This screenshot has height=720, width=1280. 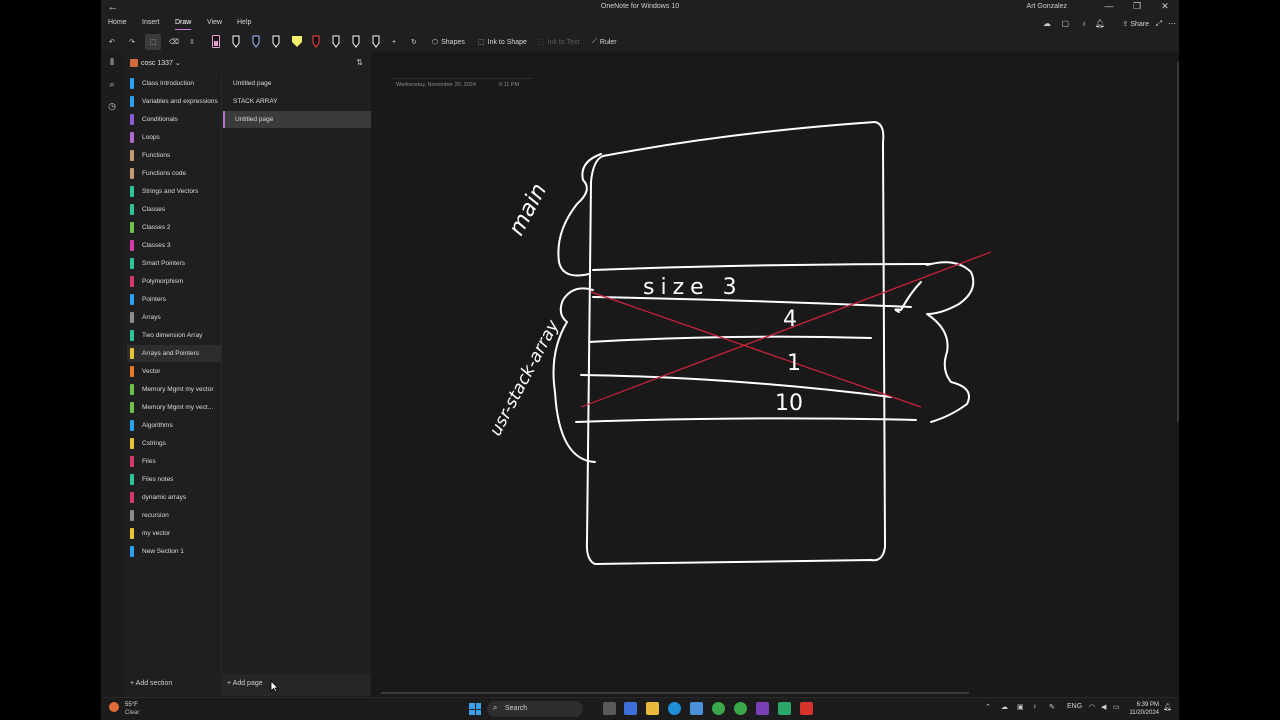 What do you see at coordinates (359, 62) in the screenshot?
I see `sort-icon: ⇅` at bounding box center [359, 62].